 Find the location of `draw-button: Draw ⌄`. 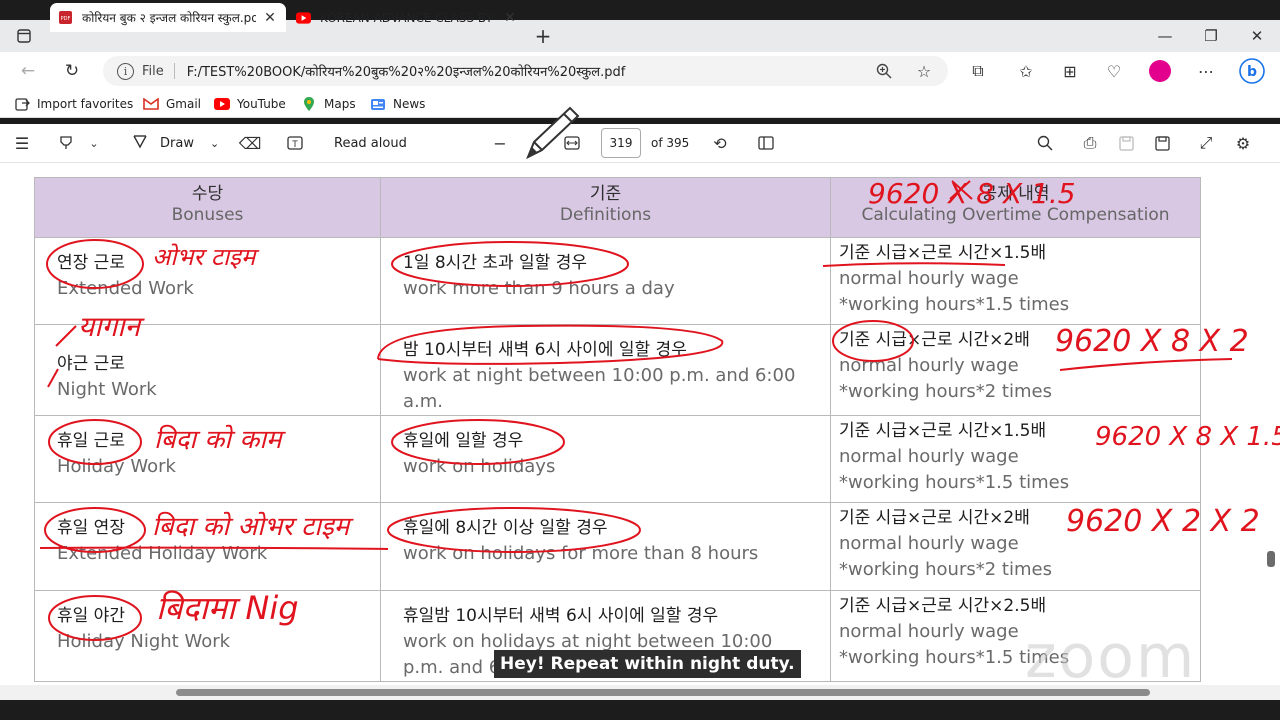

draw-button: Draw ⌄ is located at coordinates (175, 143).